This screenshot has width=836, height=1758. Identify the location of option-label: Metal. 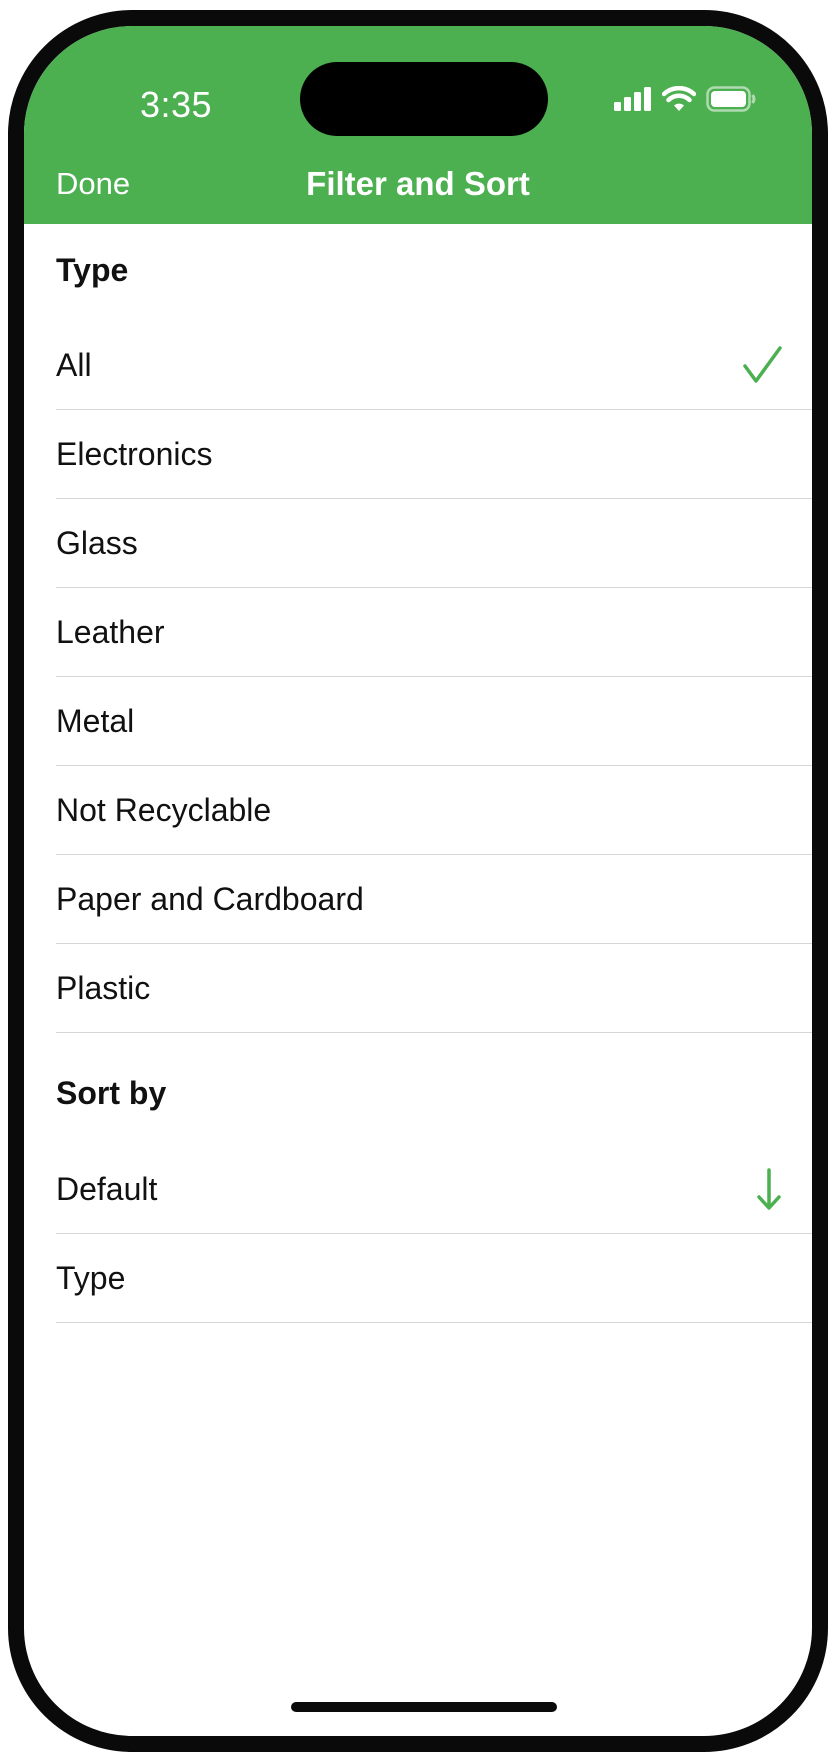
(95, 720).